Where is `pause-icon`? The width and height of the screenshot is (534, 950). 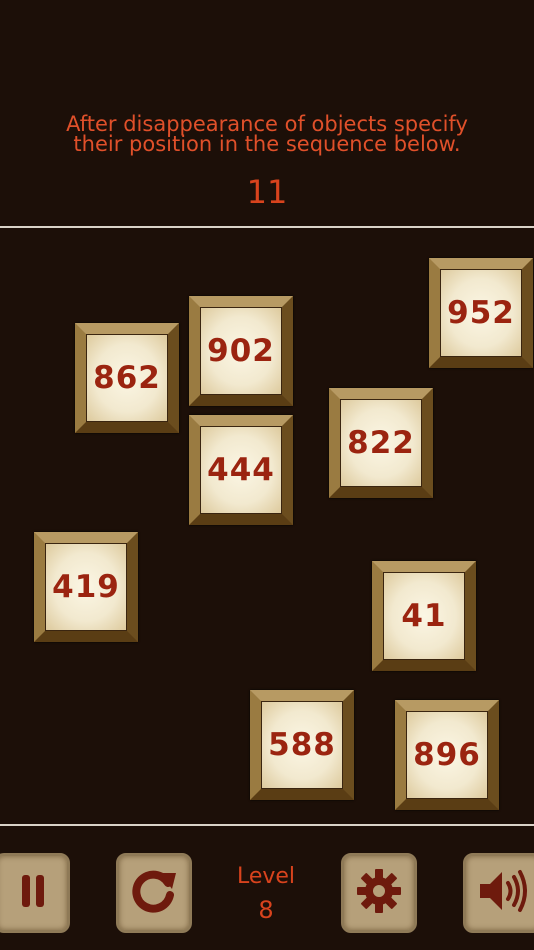
pause-icon is located at coordinates (32, 893).